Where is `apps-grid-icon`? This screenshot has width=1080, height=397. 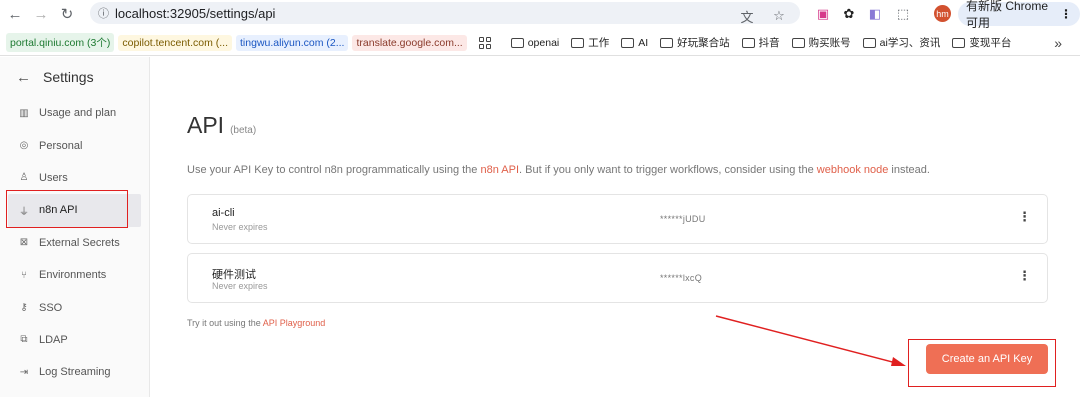
apps-grid-icon is located at coordinates (484, 42).